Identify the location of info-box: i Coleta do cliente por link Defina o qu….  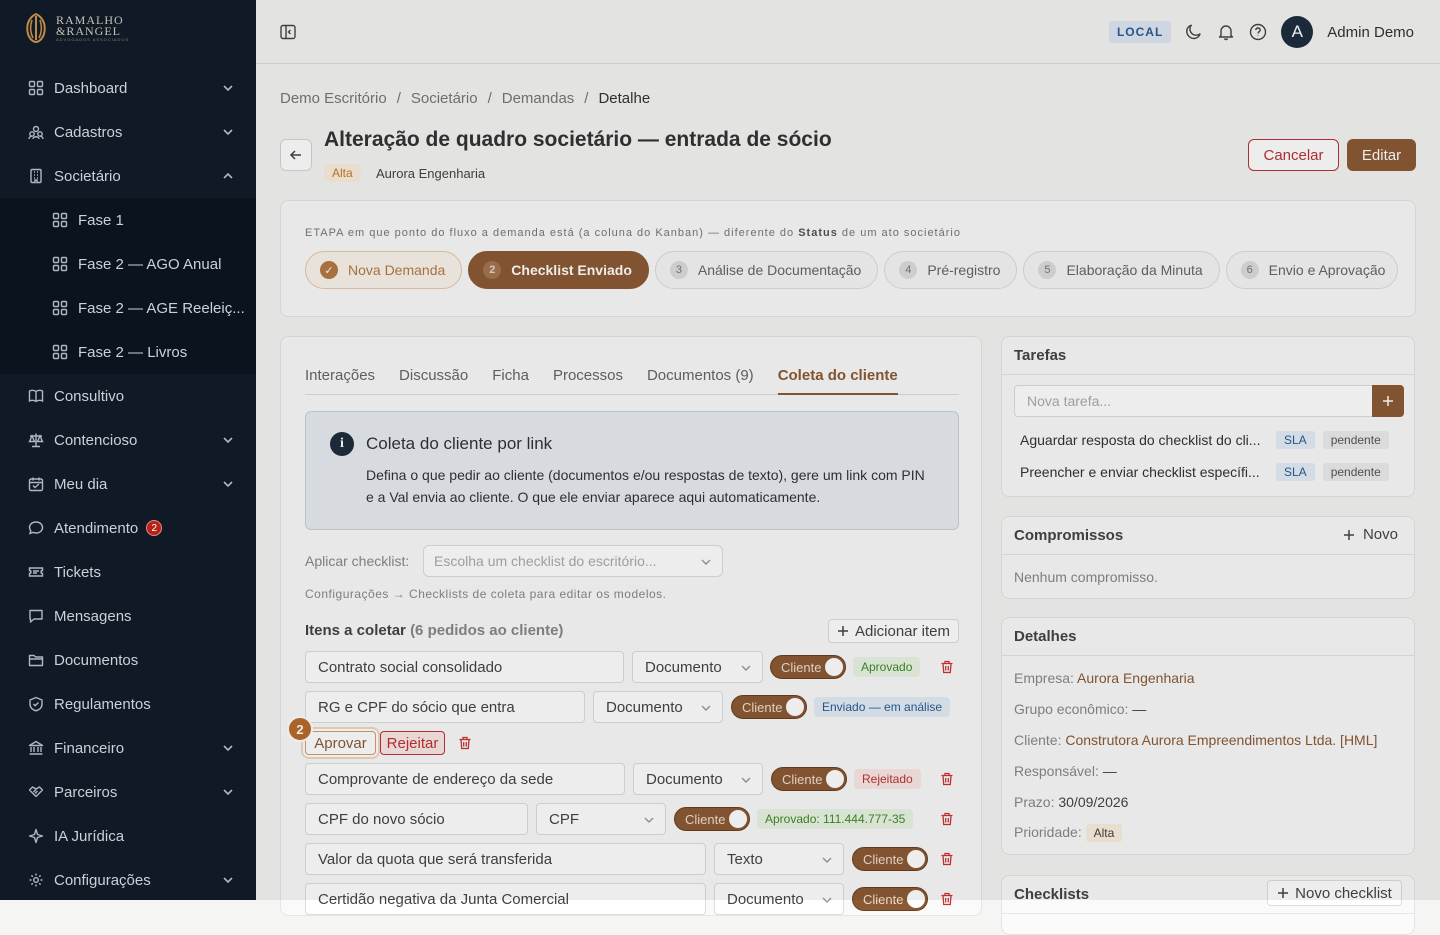
(632, 470).